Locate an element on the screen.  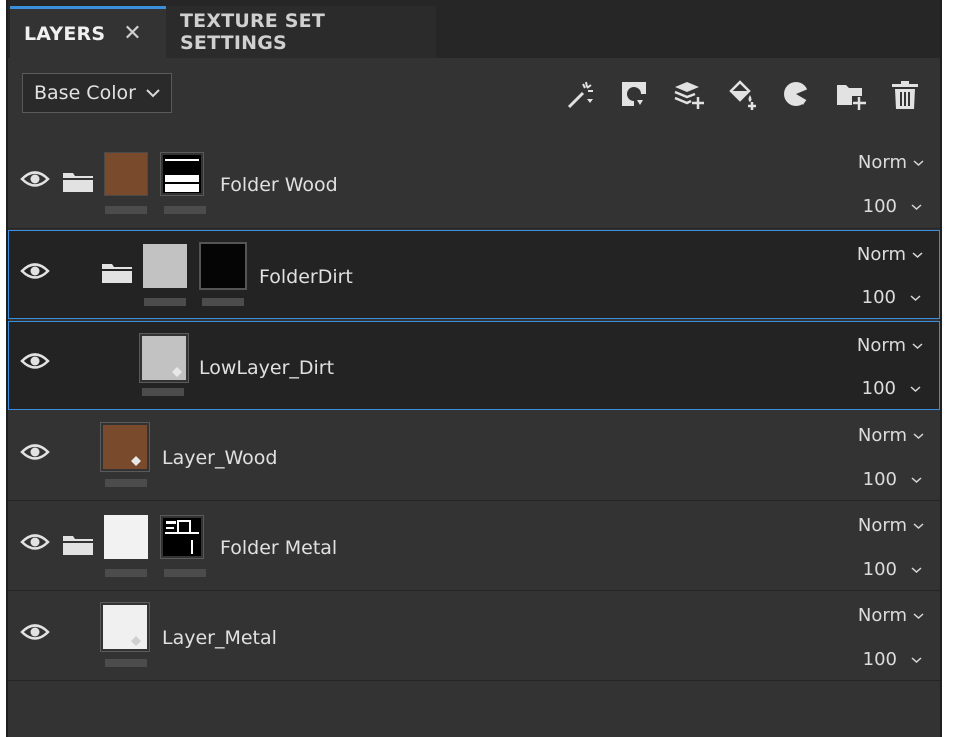
layer-row-folder-metal: Folder Metal Norm 100 is located at coordinates (474, 546).